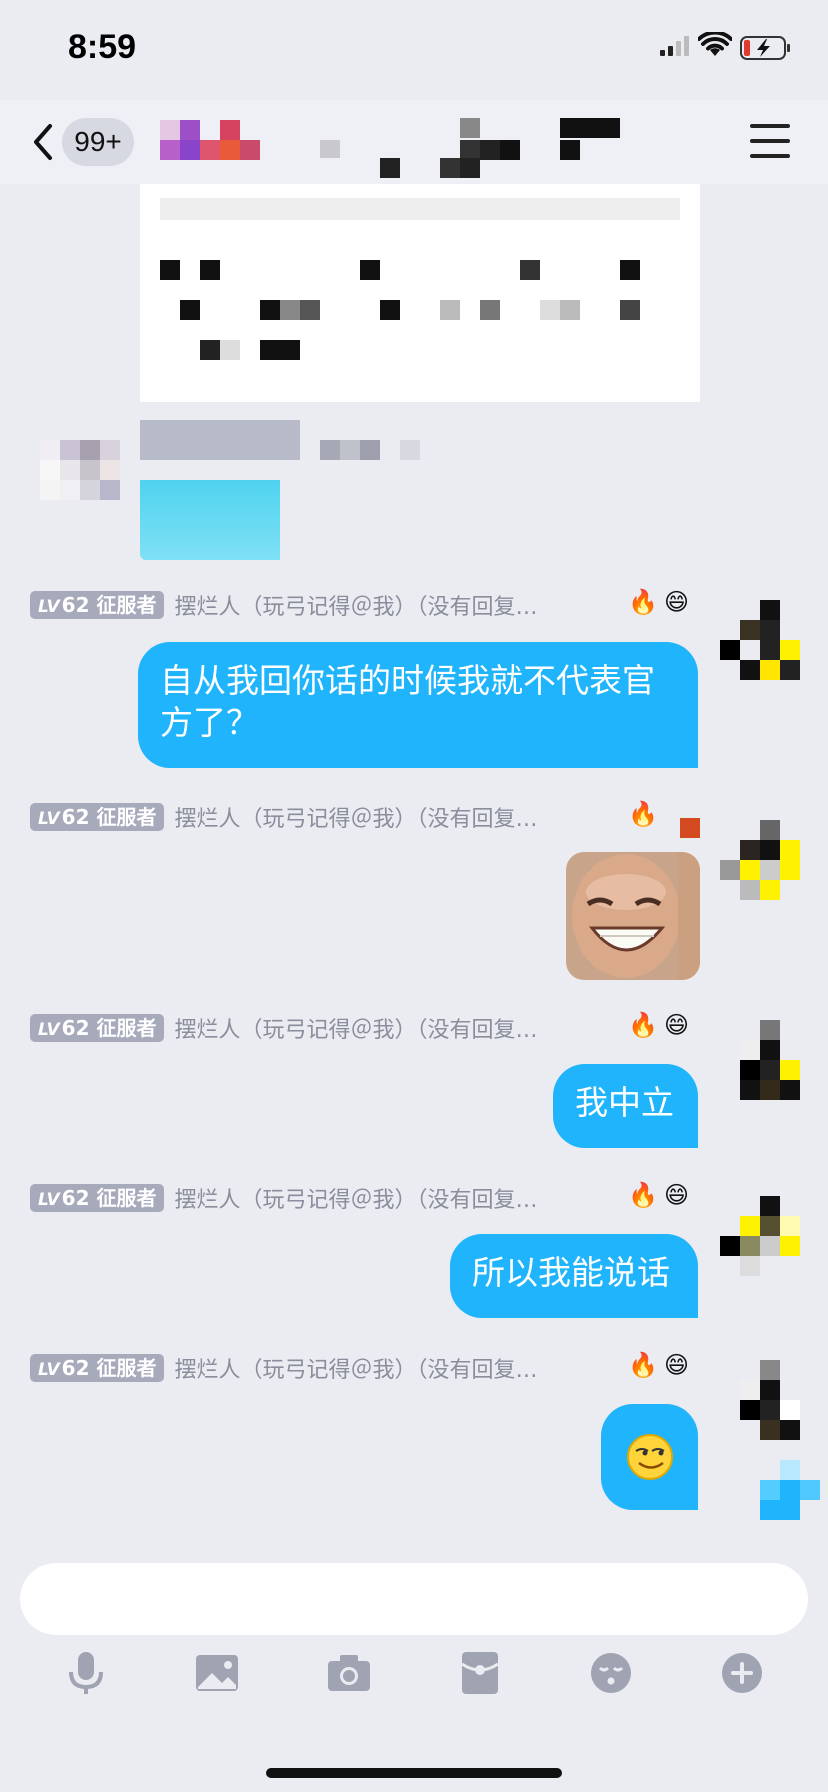 This screenshot has height=1792, width=828. I want to click on camera-button, so click(349, 1673).